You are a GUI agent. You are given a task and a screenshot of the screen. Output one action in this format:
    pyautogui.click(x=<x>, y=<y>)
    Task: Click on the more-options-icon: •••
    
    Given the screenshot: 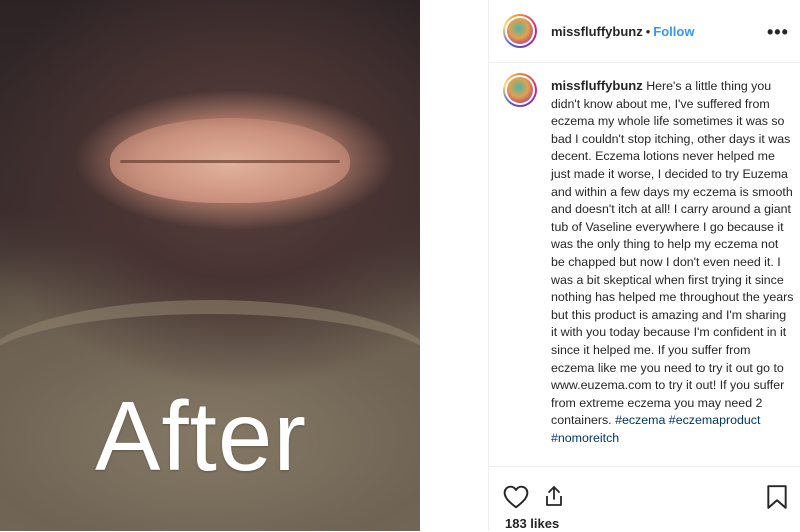 What is the action you would take?
    pyautogui.click(x=778, y=32)
    